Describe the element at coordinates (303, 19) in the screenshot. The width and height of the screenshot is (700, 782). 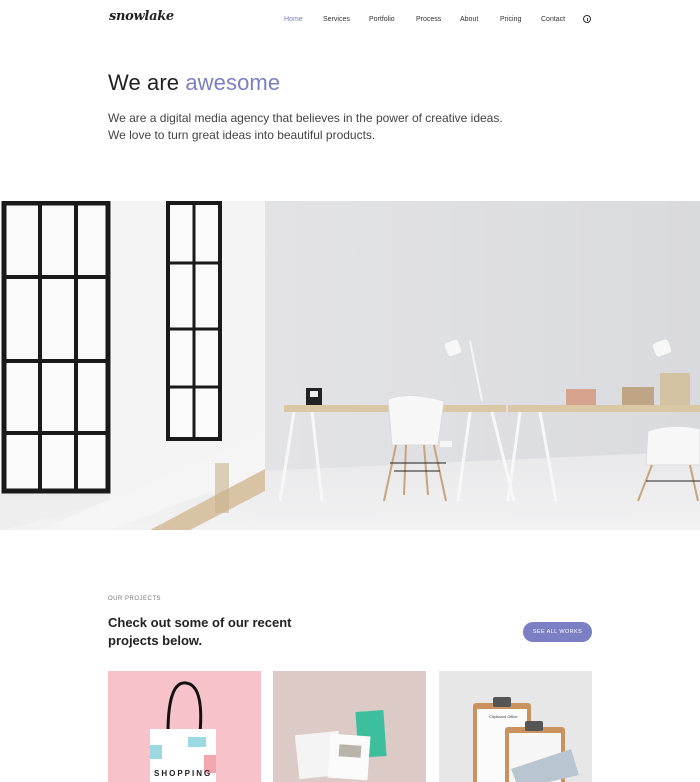
I see `nav-item-home: Home` at that location.